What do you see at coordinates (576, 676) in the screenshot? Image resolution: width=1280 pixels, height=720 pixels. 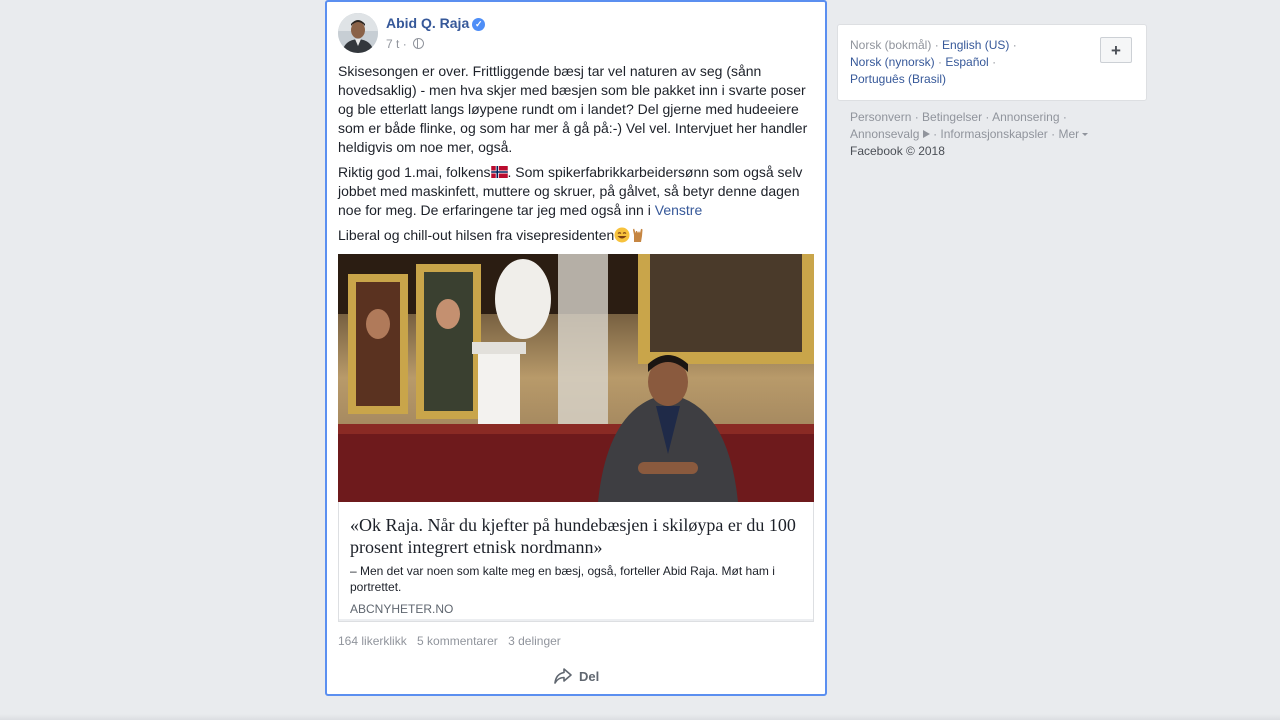 I see `share-button: Del` at bounding box center [576, 676].